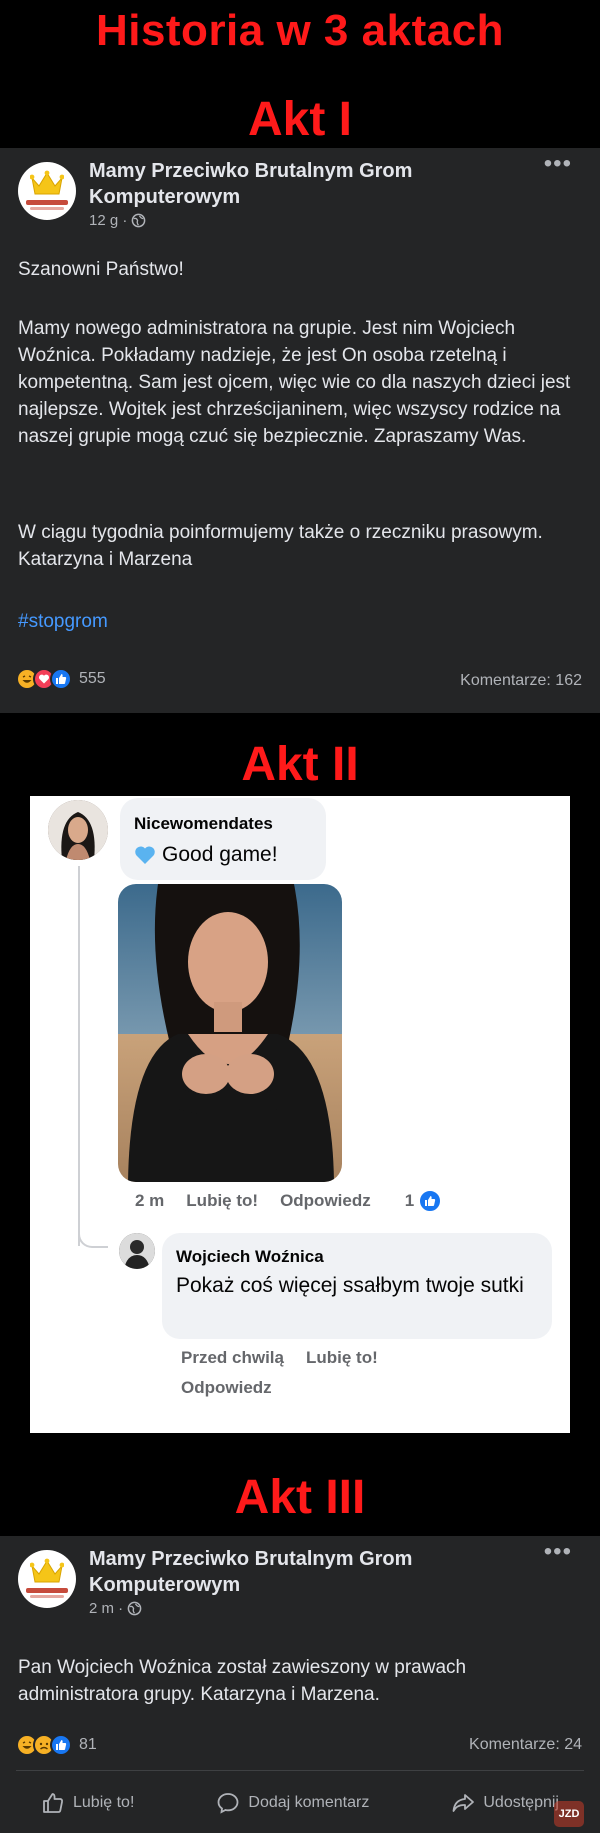  I want to click on comment-meta: Przed chwilą Lubię to!, so click(279, 1358).